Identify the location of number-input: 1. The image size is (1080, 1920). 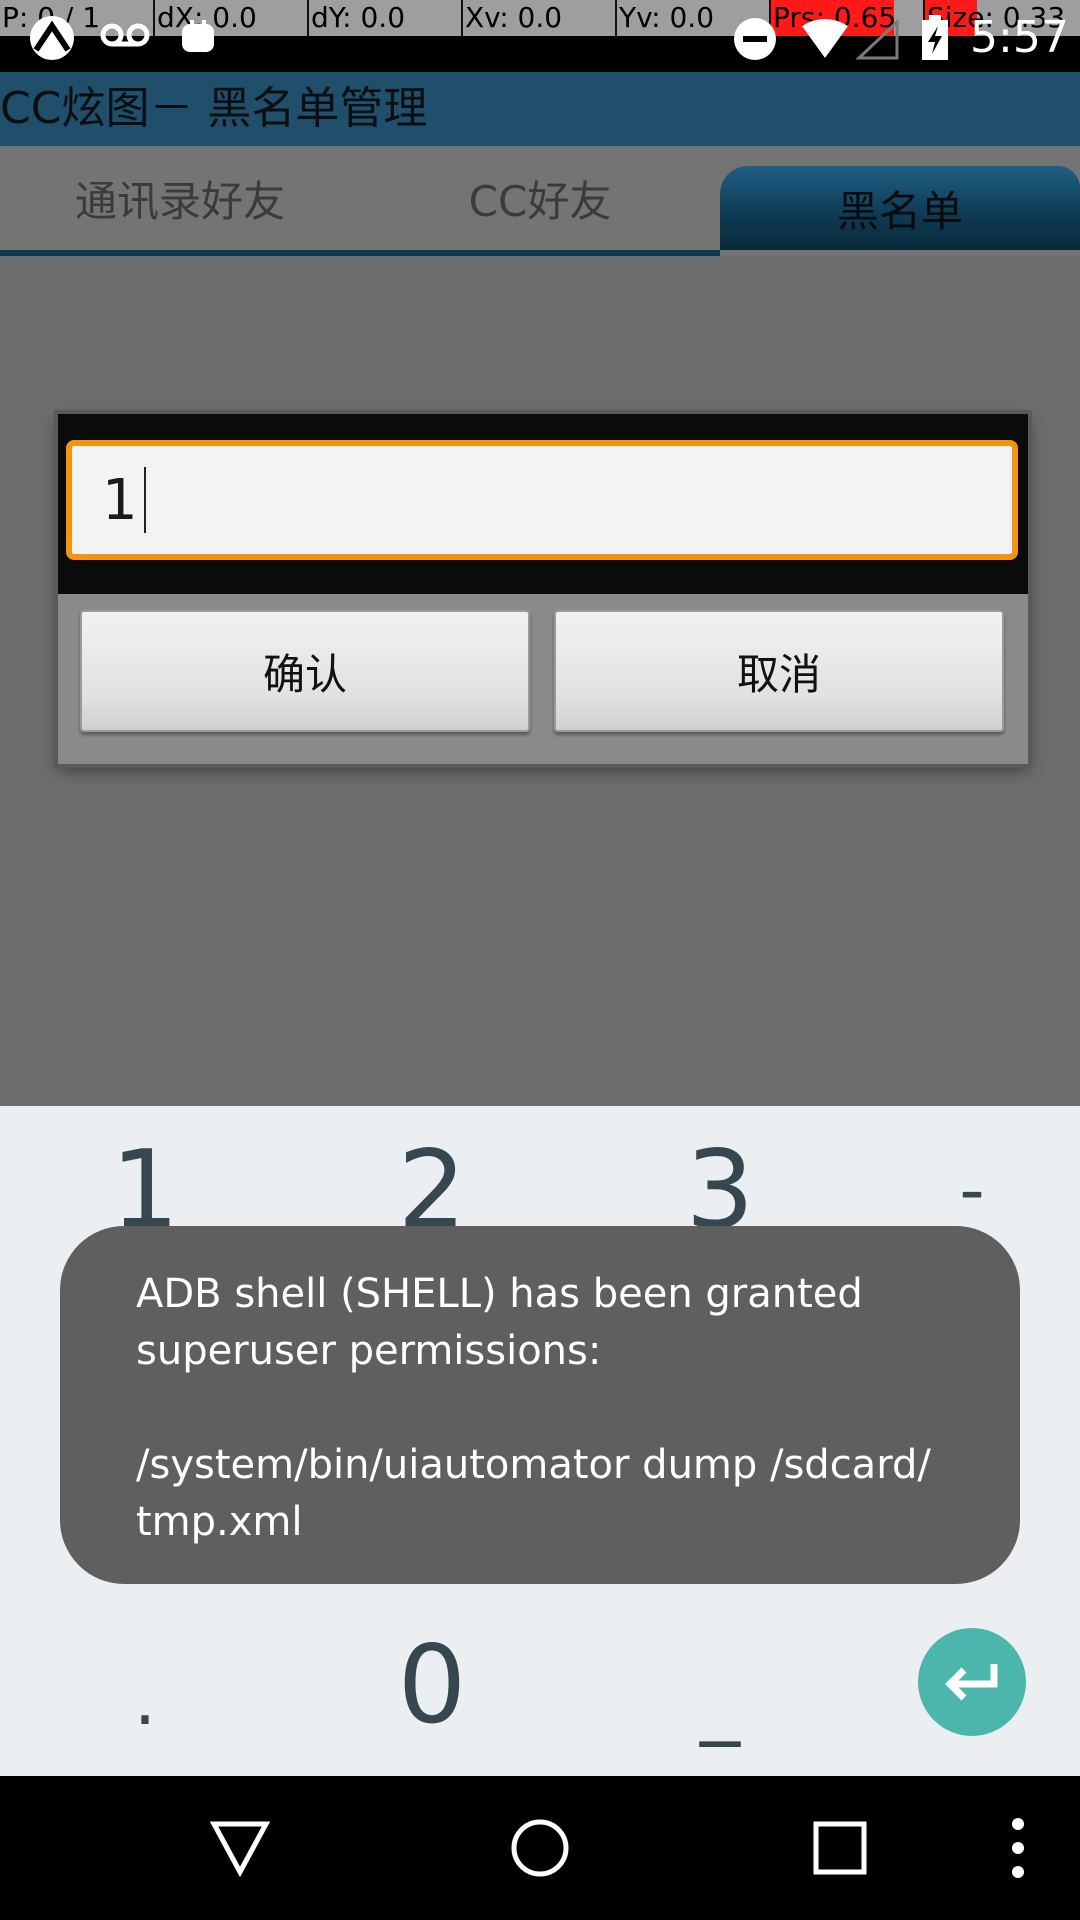
(542, 500).